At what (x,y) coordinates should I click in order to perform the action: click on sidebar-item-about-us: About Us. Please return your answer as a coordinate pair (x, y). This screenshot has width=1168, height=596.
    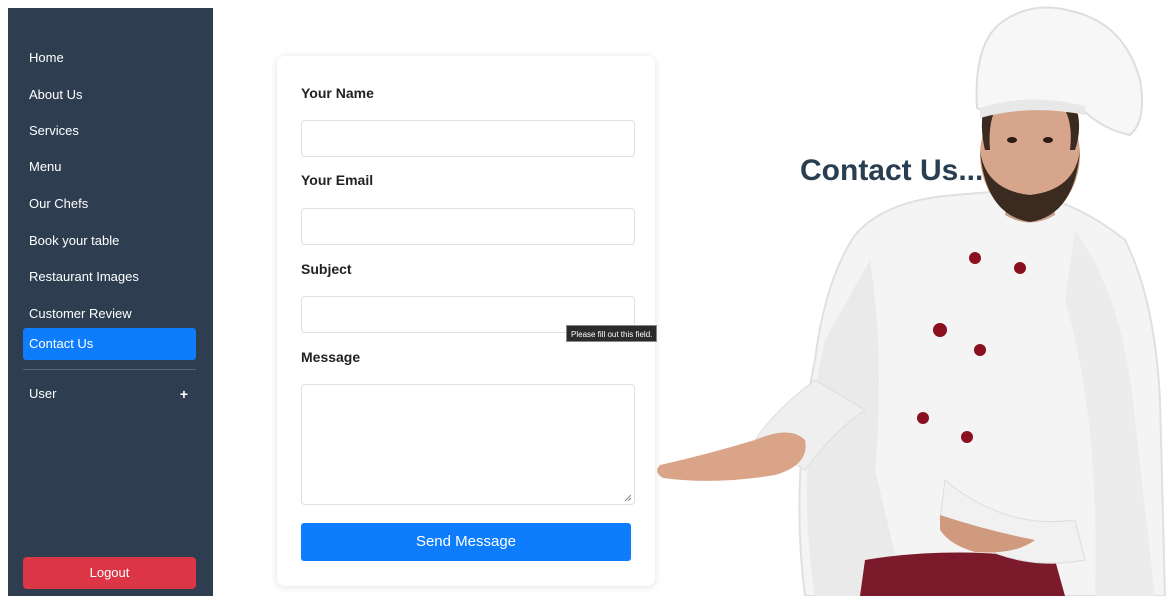
    Looking at the image, I should click on (109, 95).